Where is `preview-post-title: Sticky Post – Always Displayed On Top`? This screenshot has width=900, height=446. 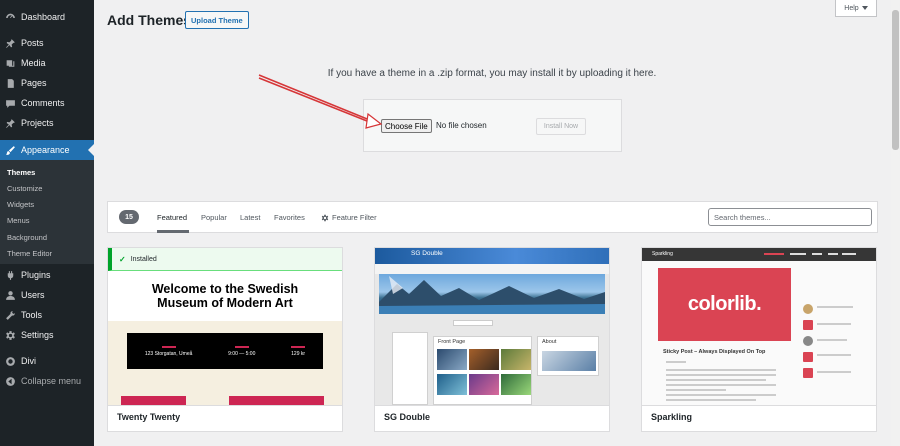
preview-post-title: Sticky Post – Always Displayed On Top is located at coordinates (714, 352).